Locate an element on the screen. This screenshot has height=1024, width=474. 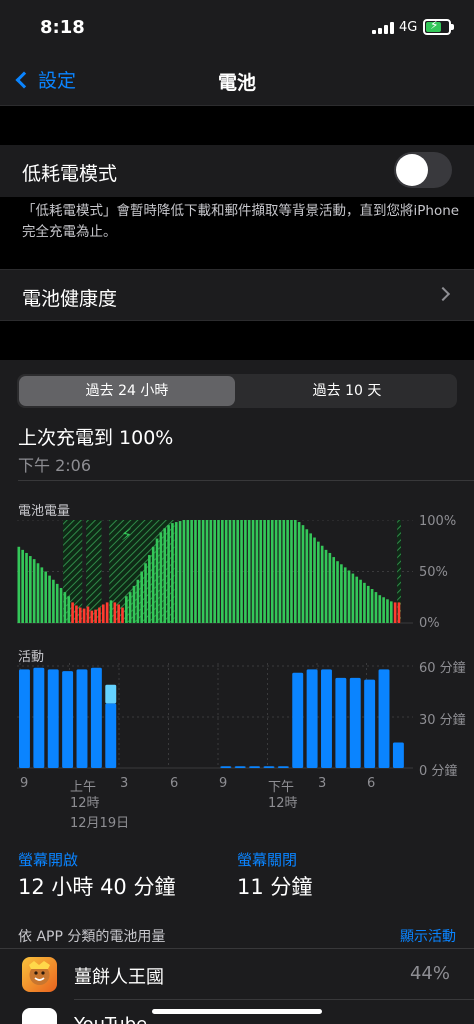
battery-health-label: 電池健康度 is located at coordinates (70, 299).